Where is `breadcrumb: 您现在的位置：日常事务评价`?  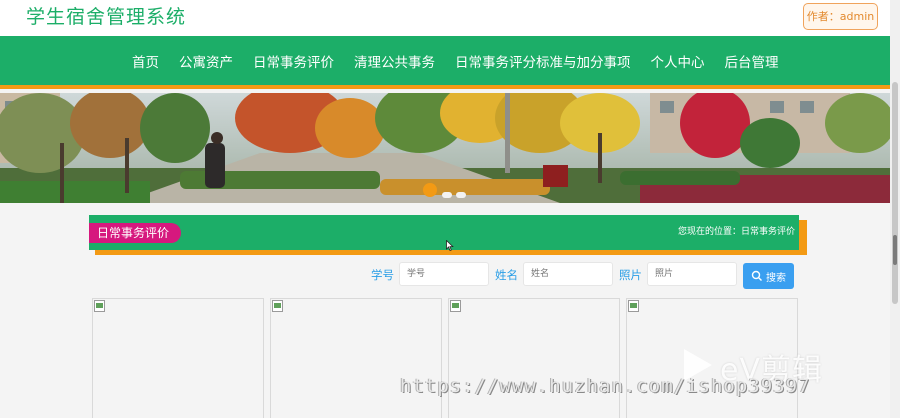
breadcrumb: 您现在的位置：日常事务评价 is located at coordinates (736, 232).